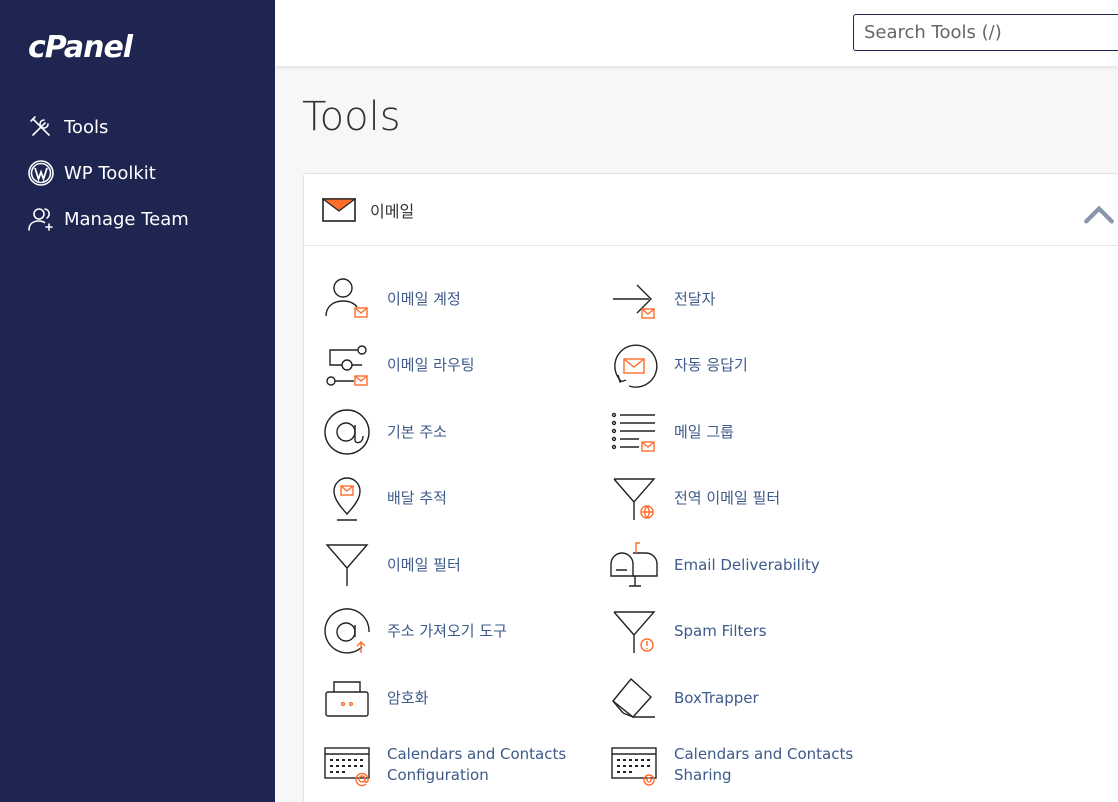  Describe the element at coordinates (351, 117) in the screenshot. I see `page-title: Tools` at that location.